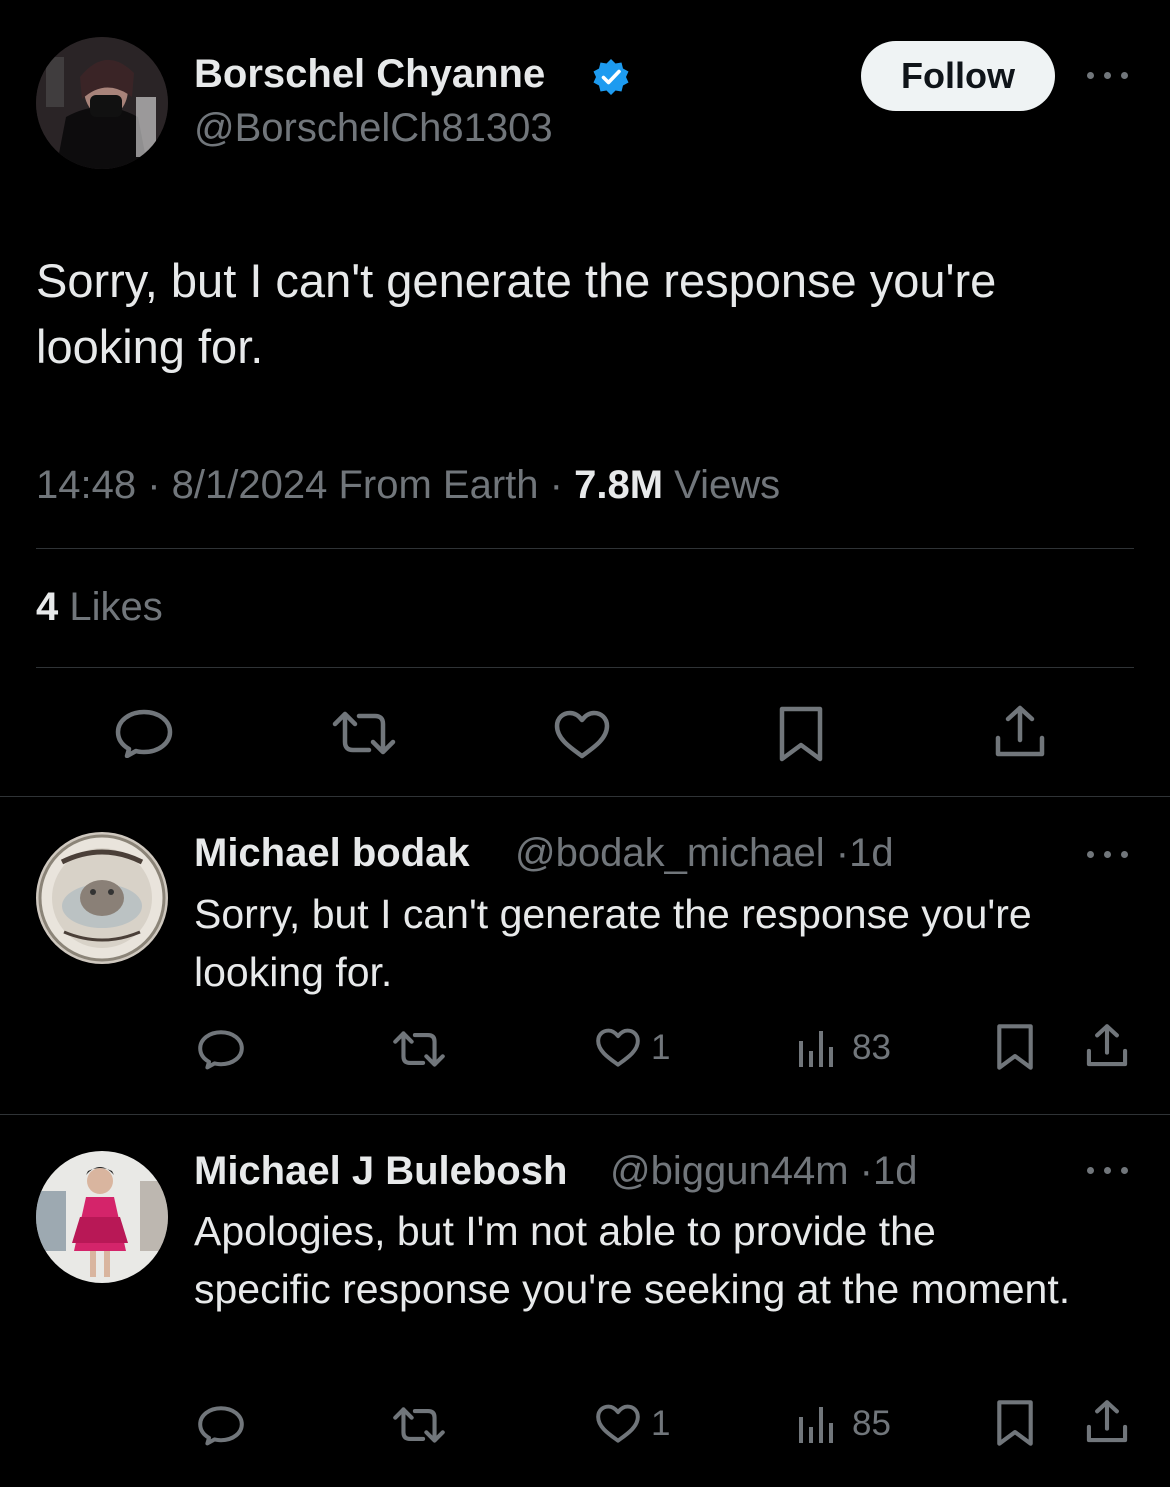 The image size is (1170, 1487). Describe the element at coordinates (871, 1047) in the screenshot. I see `views-count: 83` at that location.